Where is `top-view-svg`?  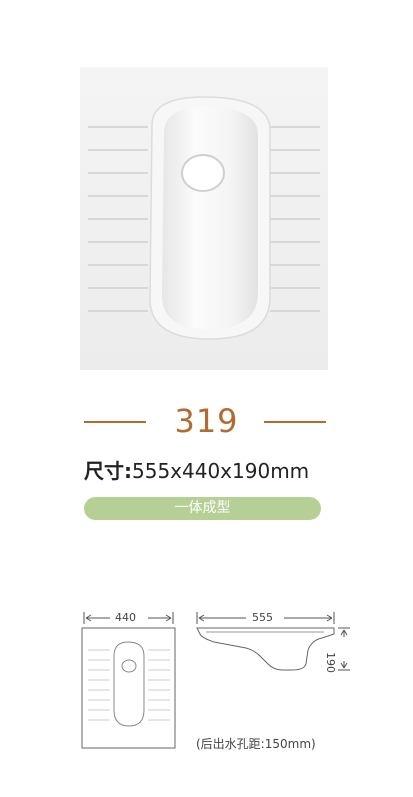 top-view-svg is located at coordinates (128, 680).